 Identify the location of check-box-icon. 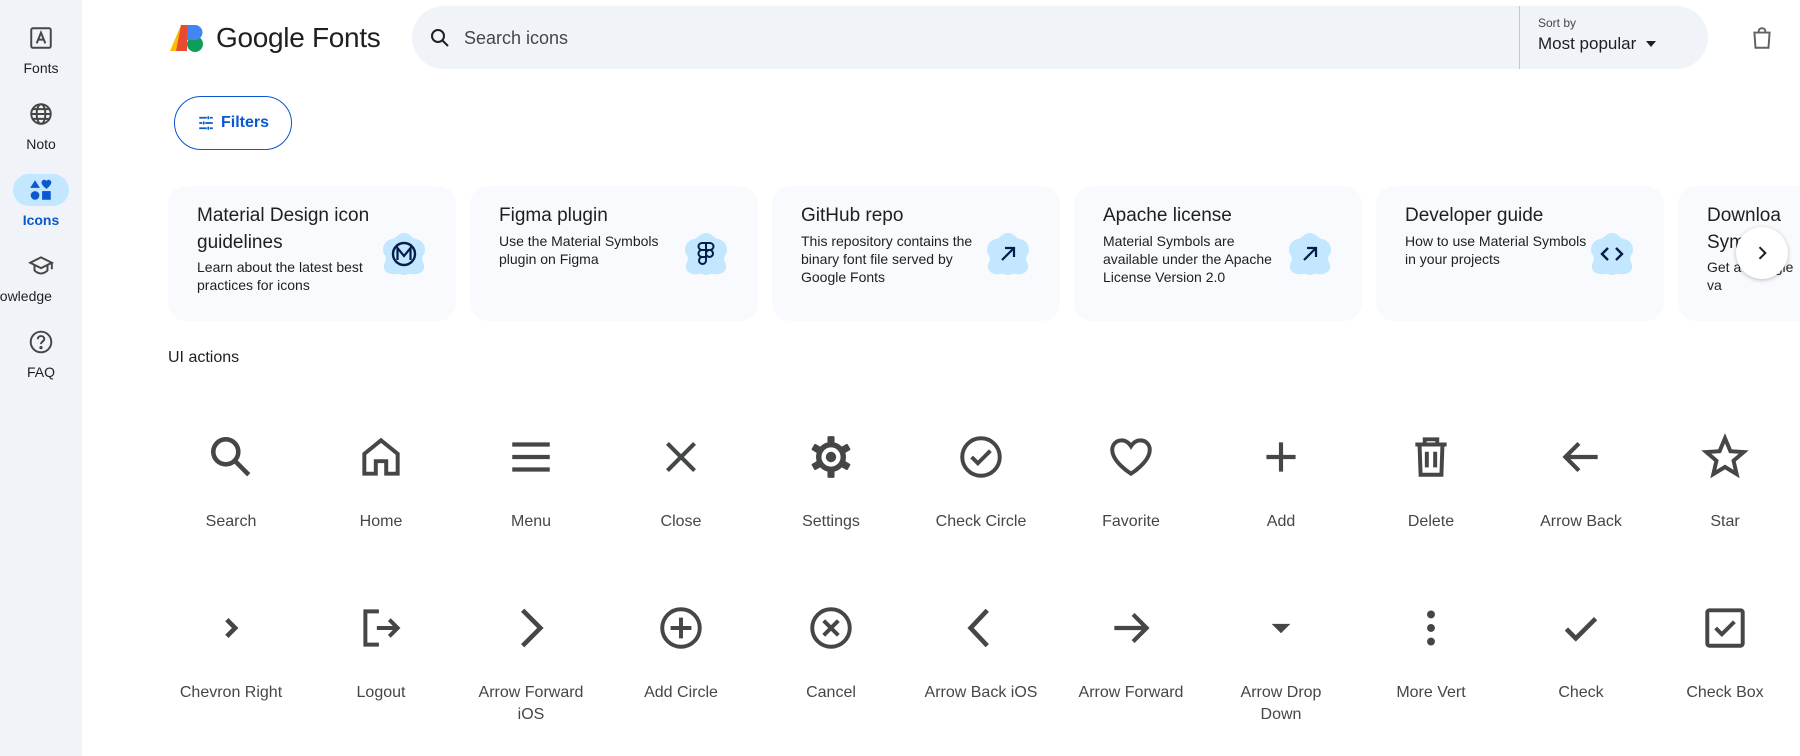
(1725, 628).